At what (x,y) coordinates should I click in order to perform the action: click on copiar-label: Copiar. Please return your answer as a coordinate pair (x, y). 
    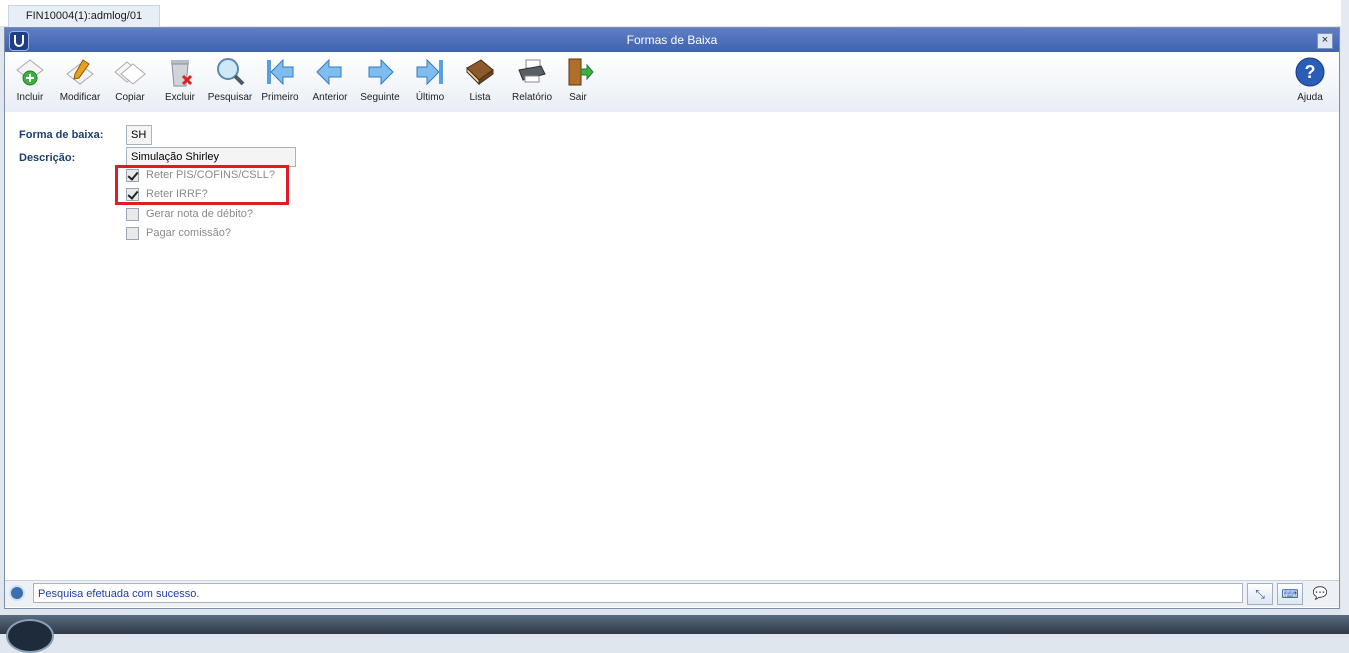
    Looking at the image, I should click on (130, 97).